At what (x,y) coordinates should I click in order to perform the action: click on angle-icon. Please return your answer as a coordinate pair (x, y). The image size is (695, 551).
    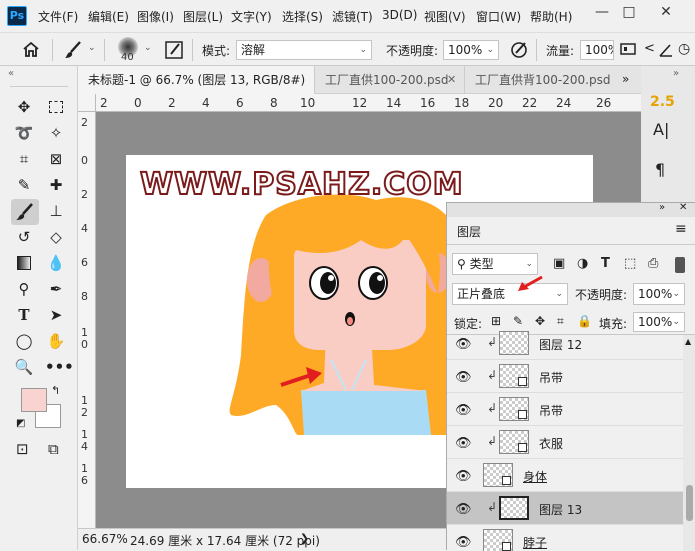
    Looking at the image, I should click on (666, 50).